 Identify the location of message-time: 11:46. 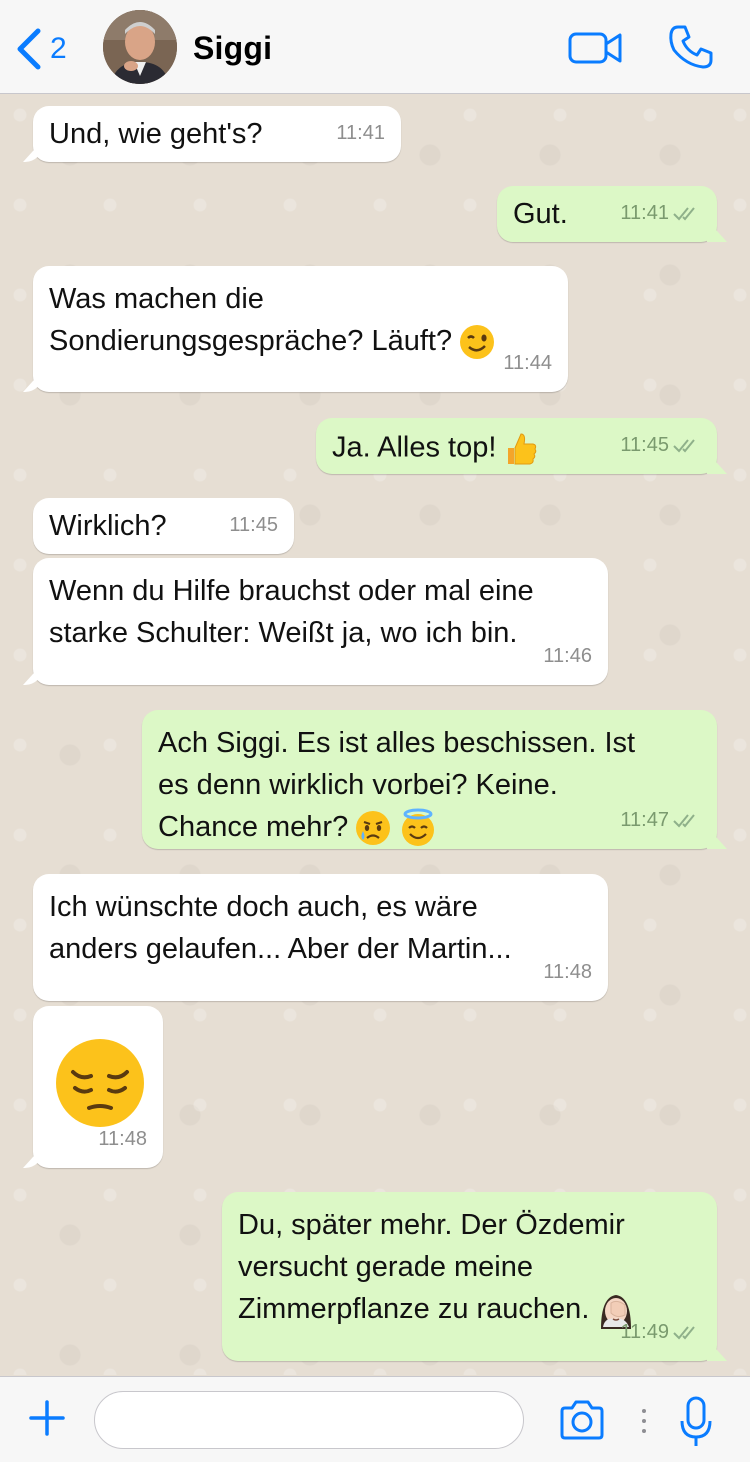
(567, 656).